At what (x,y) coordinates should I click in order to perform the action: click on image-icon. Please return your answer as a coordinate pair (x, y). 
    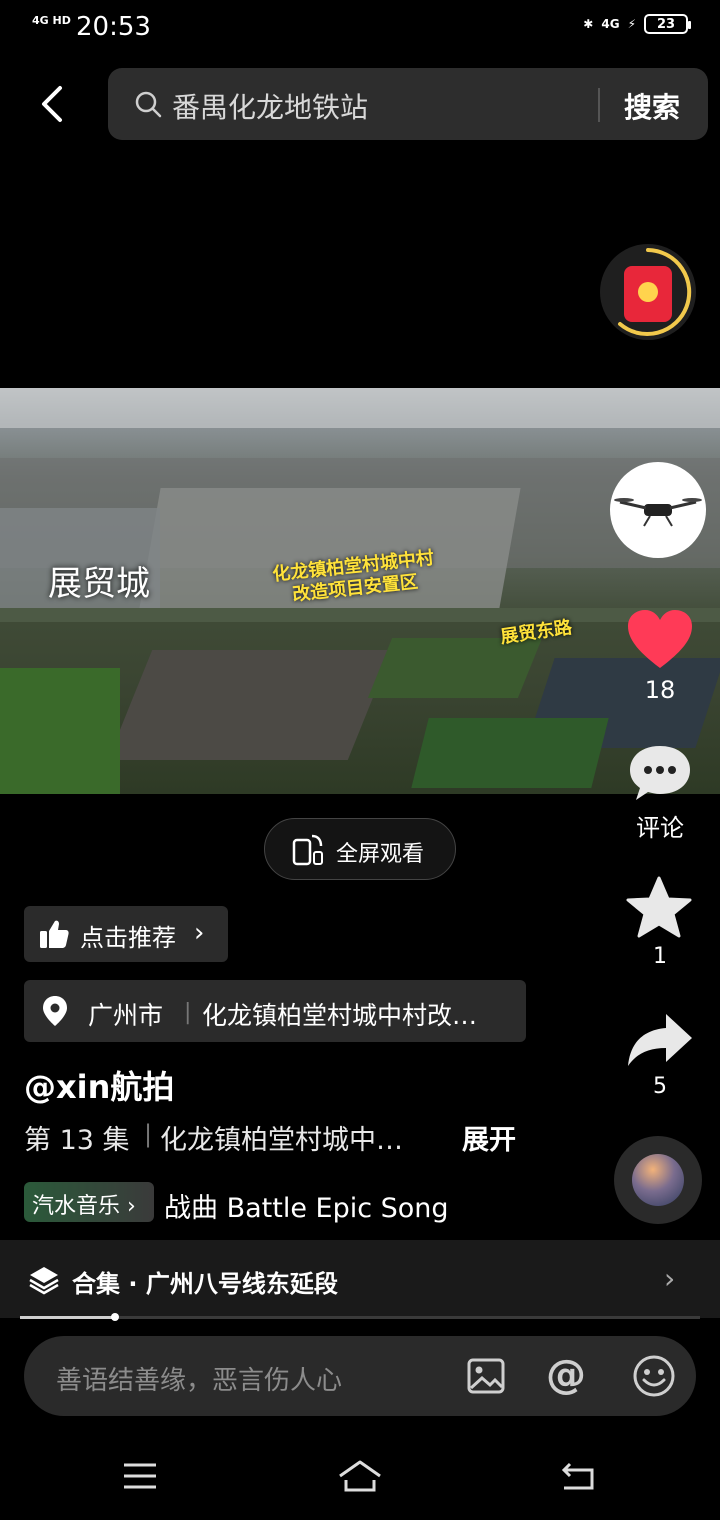
    Looking at the image, I should click on (486, 1376).